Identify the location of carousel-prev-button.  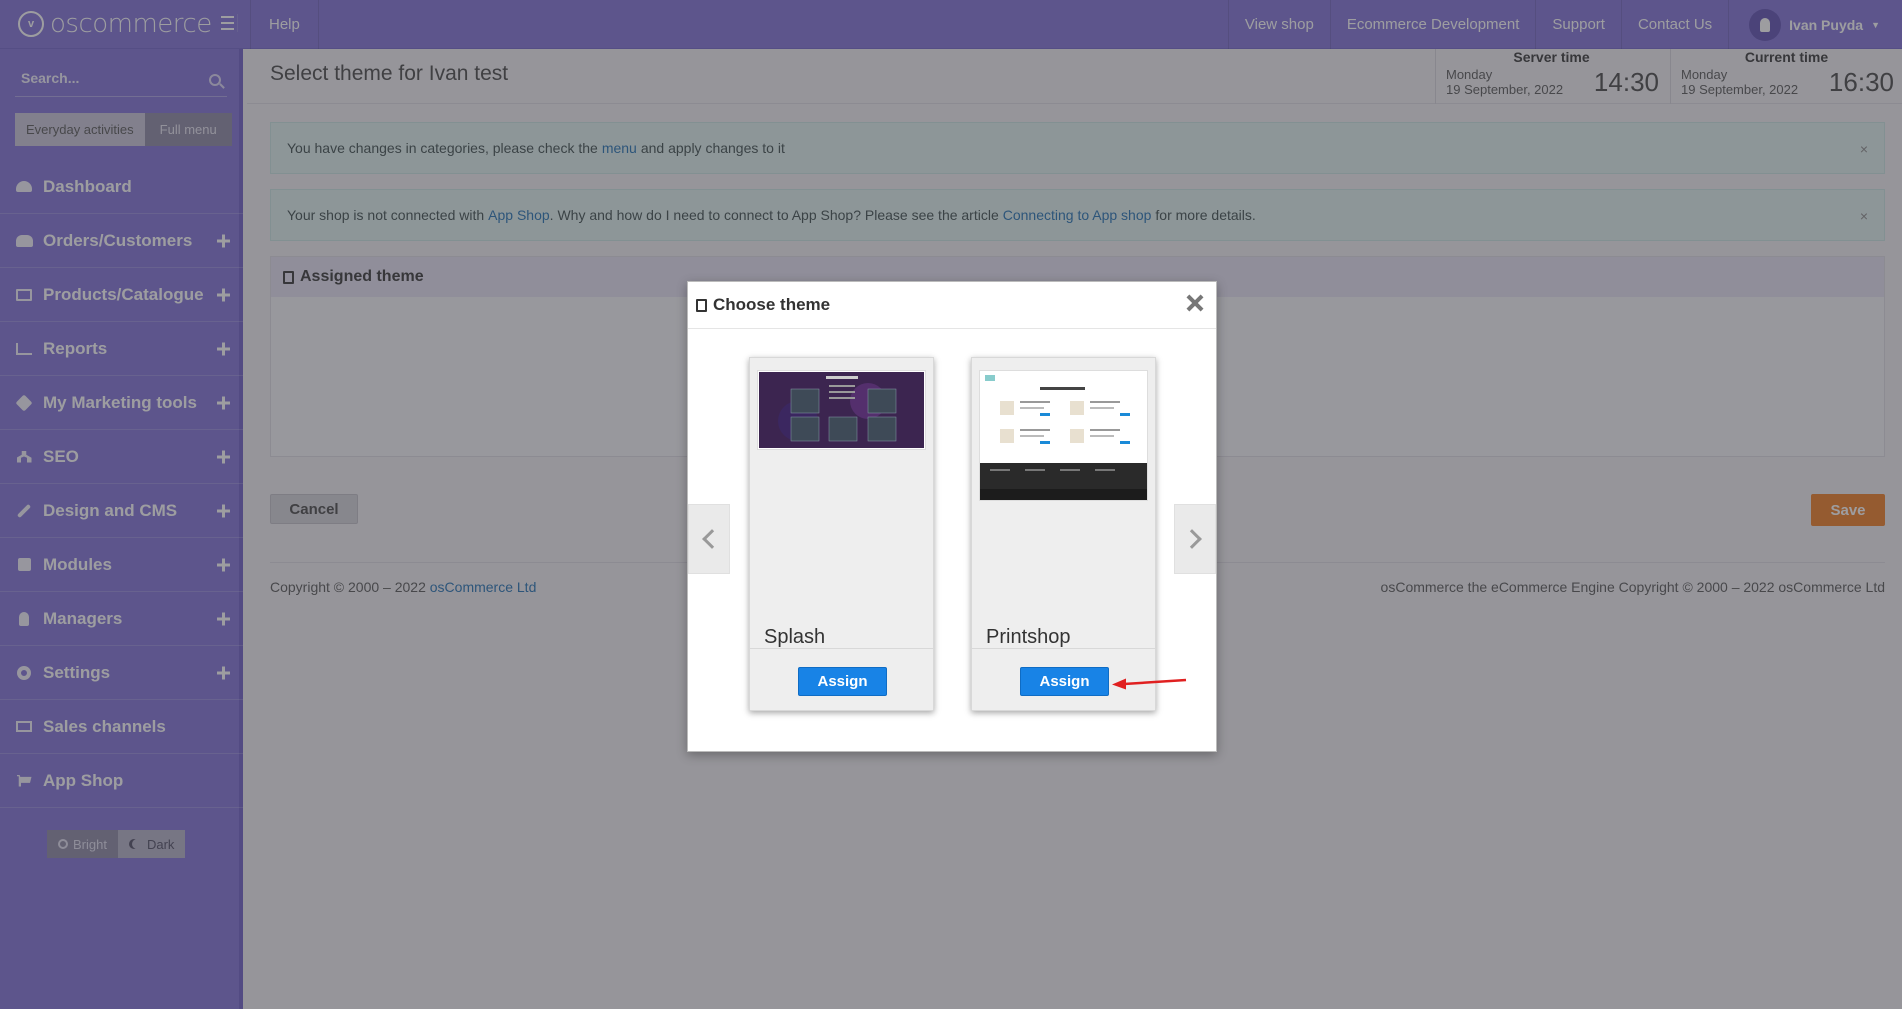
(709, 539).